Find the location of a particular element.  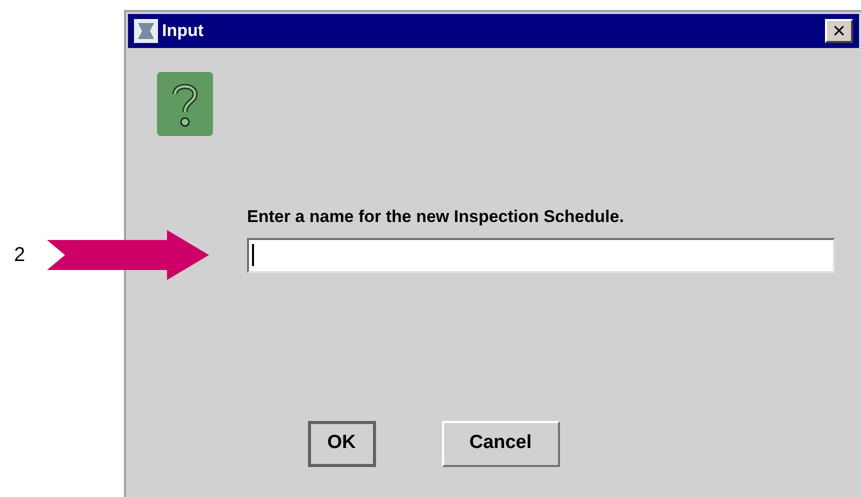

dialog-button: Cancel is located at coordinates (501, 443).